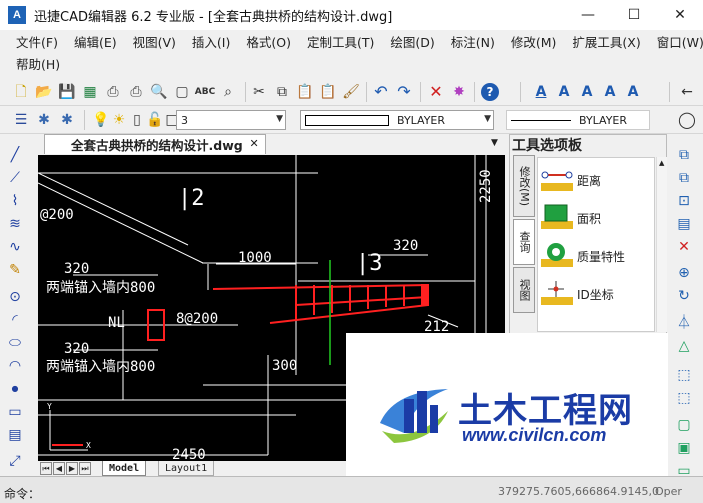 Image resolution: width=703 pixels, height=503 pixels. Describe the element at coordinates (459, 92) in the screenshot. I see `erase-icon: ✸` at that location.